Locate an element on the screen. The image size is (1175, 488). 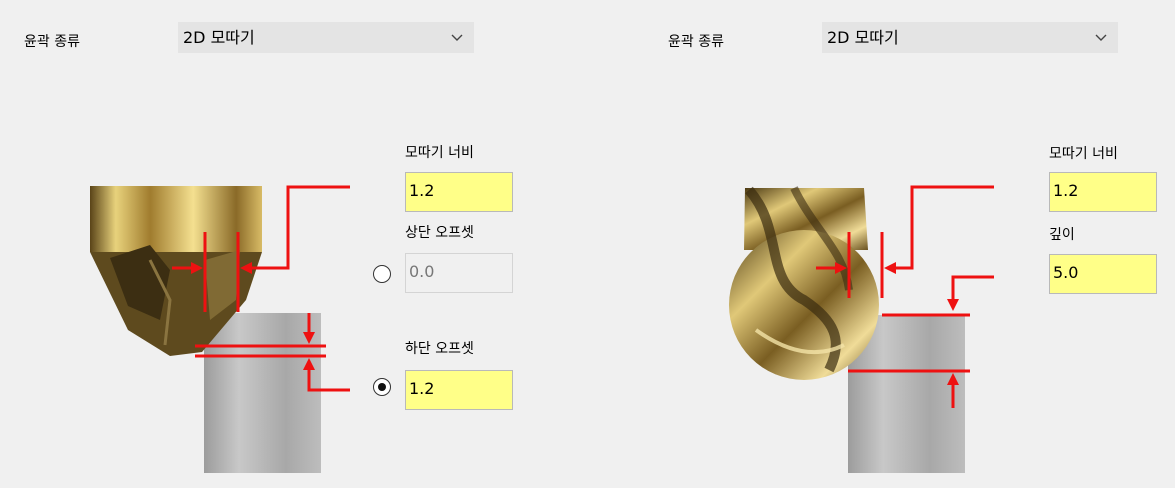
stock-block is located at coordinates (262, 393).